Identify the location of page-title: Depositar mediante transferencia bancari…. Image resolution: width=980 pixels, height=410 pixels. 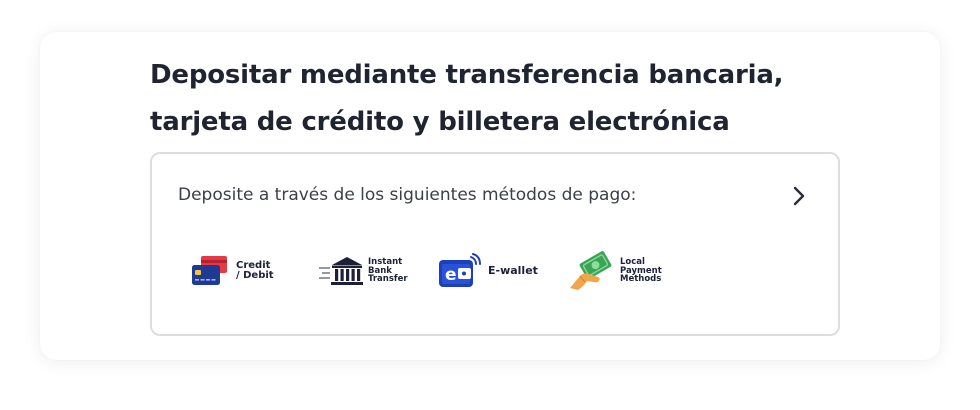
(467, 98).